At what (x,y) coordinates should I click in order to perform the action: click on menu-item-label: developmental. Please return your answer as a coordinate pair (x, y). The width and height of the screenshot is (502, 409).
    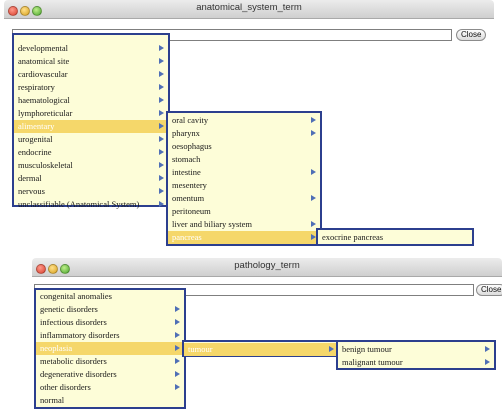
    Looking at the image, I should click on (43, 48).